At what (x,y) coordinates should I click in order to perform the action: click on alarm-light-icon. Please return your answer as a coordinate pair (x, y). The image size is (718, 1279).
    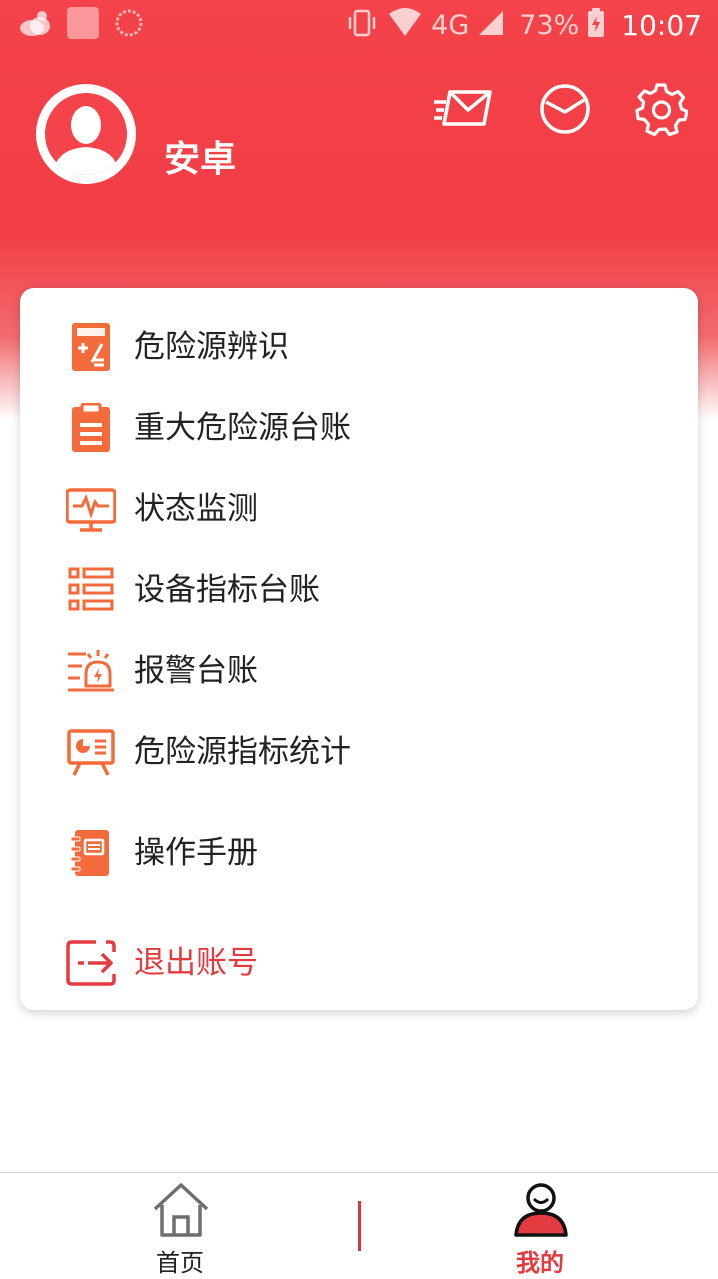
    Looking at the image, I should click on (91, 671).